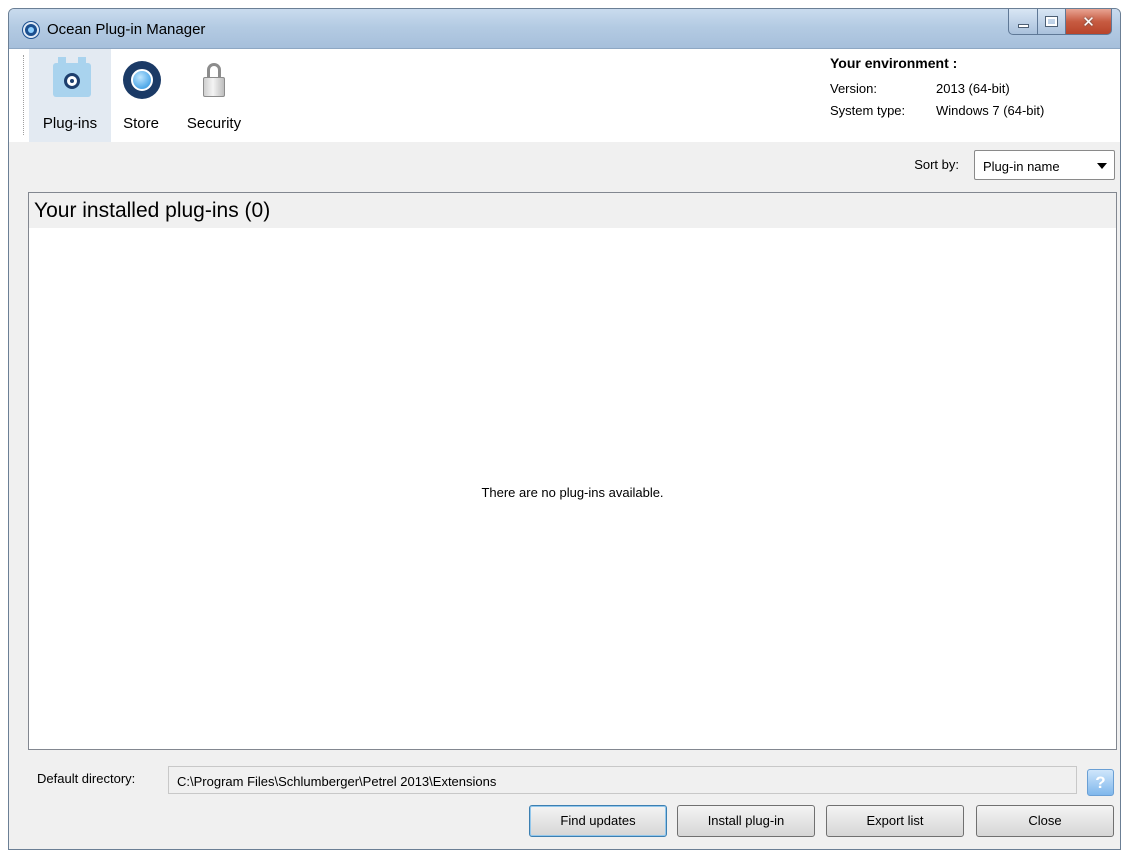  I want to click on maximize-button, so click(1052, 22).